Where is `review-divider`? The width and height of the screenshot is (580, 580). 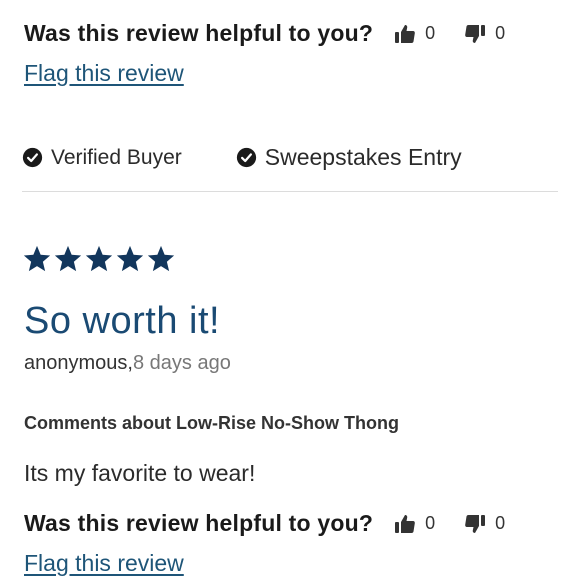 review-divider is located at coordinates (290, 191).